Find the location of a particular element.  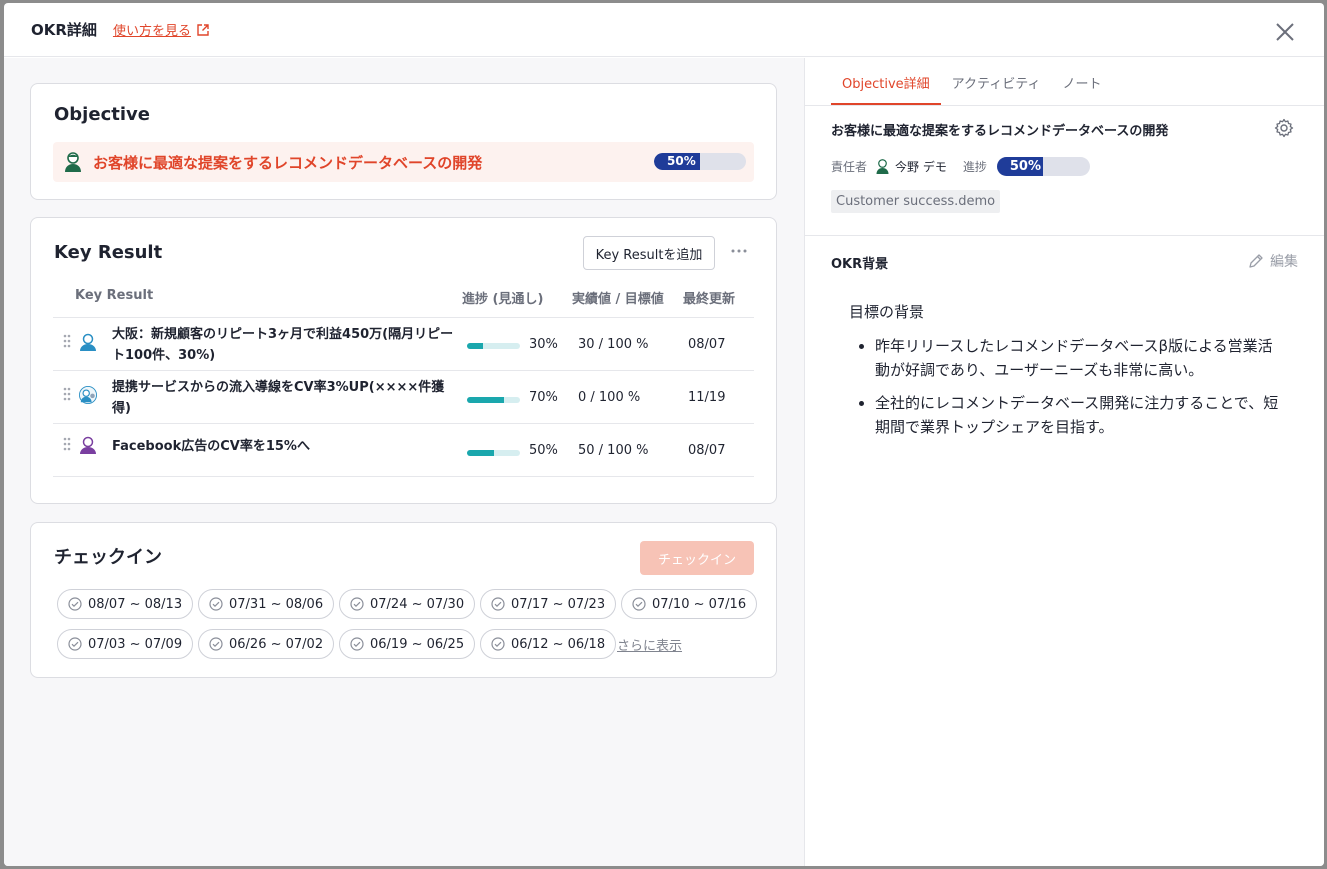

checkin-week-chip: 06/26 ~ 07/02 is located at coordinates (266, 644).